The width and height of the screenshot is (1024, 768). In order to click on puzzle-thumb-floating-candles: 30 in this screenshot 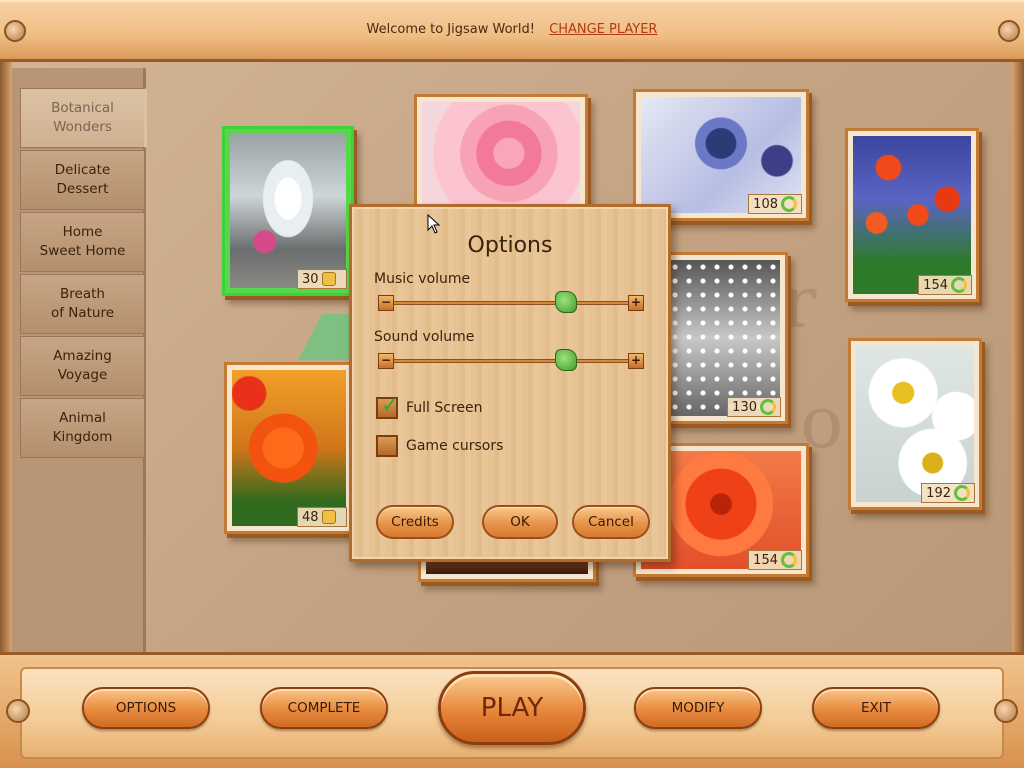, I will do `click(288, 211)`.